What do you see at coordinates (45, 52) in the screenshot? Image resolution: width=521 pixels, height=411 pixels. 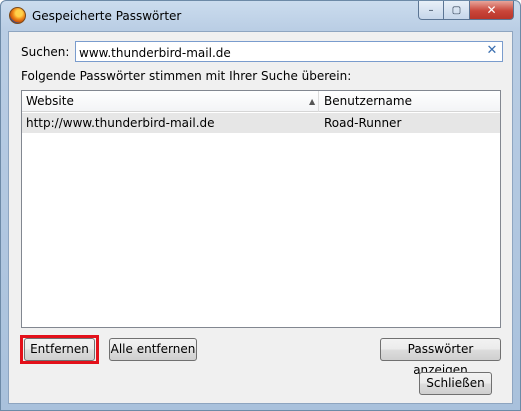 I see `search-label: Suchen:` at bounding box center [45, 52].